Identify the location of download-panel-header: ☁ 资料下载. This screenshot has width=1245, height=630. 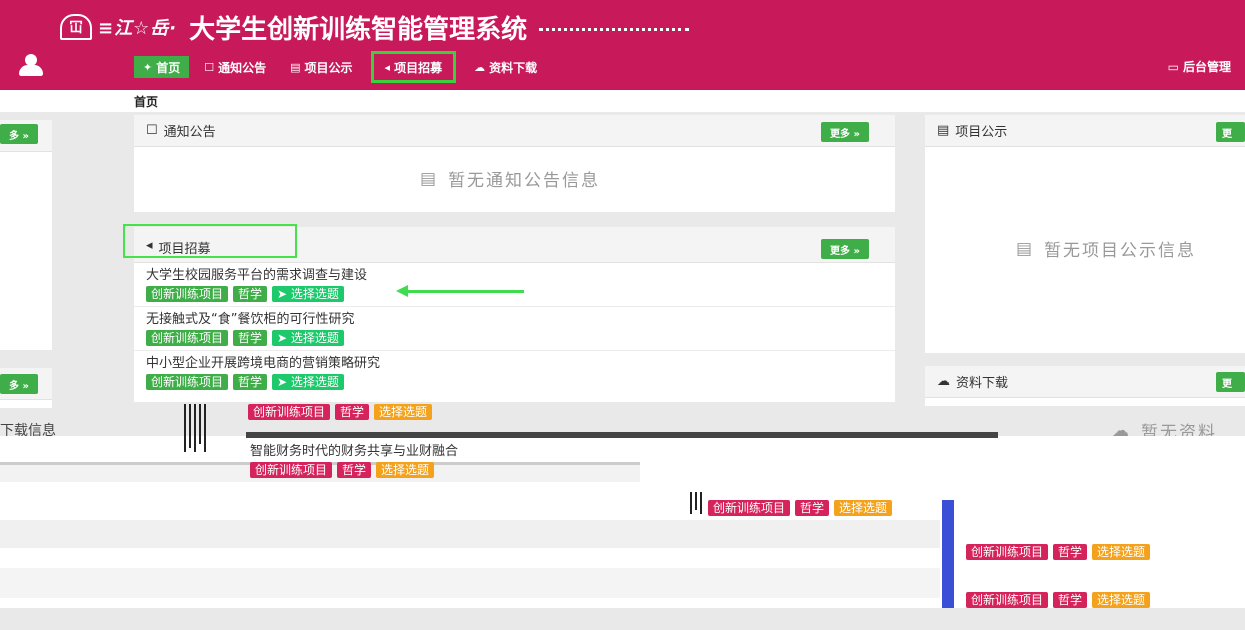
(1085, 382).